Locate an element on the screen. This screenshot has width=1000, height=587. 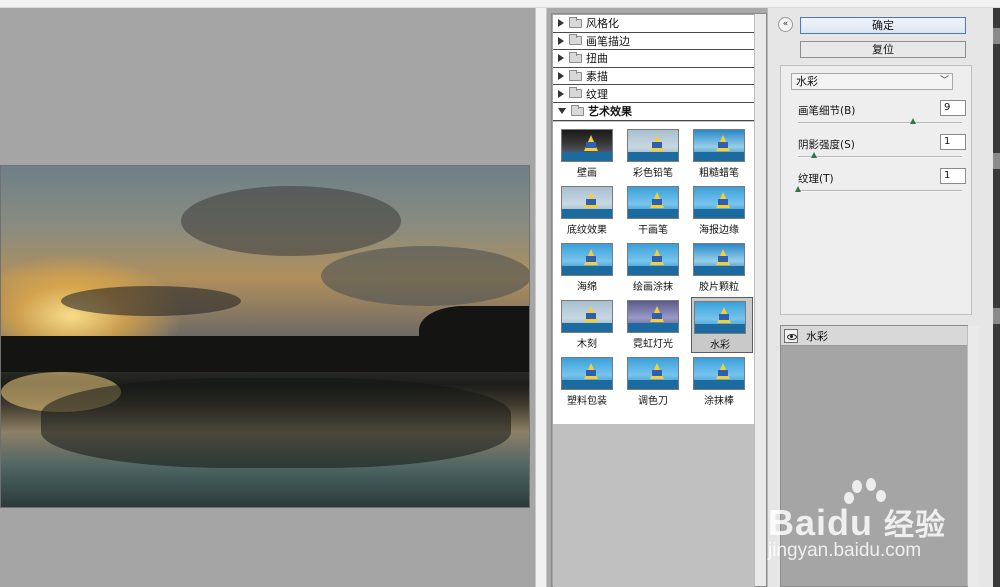
filter-thumb-6: 海绵 is located at coordinates (590, 268).